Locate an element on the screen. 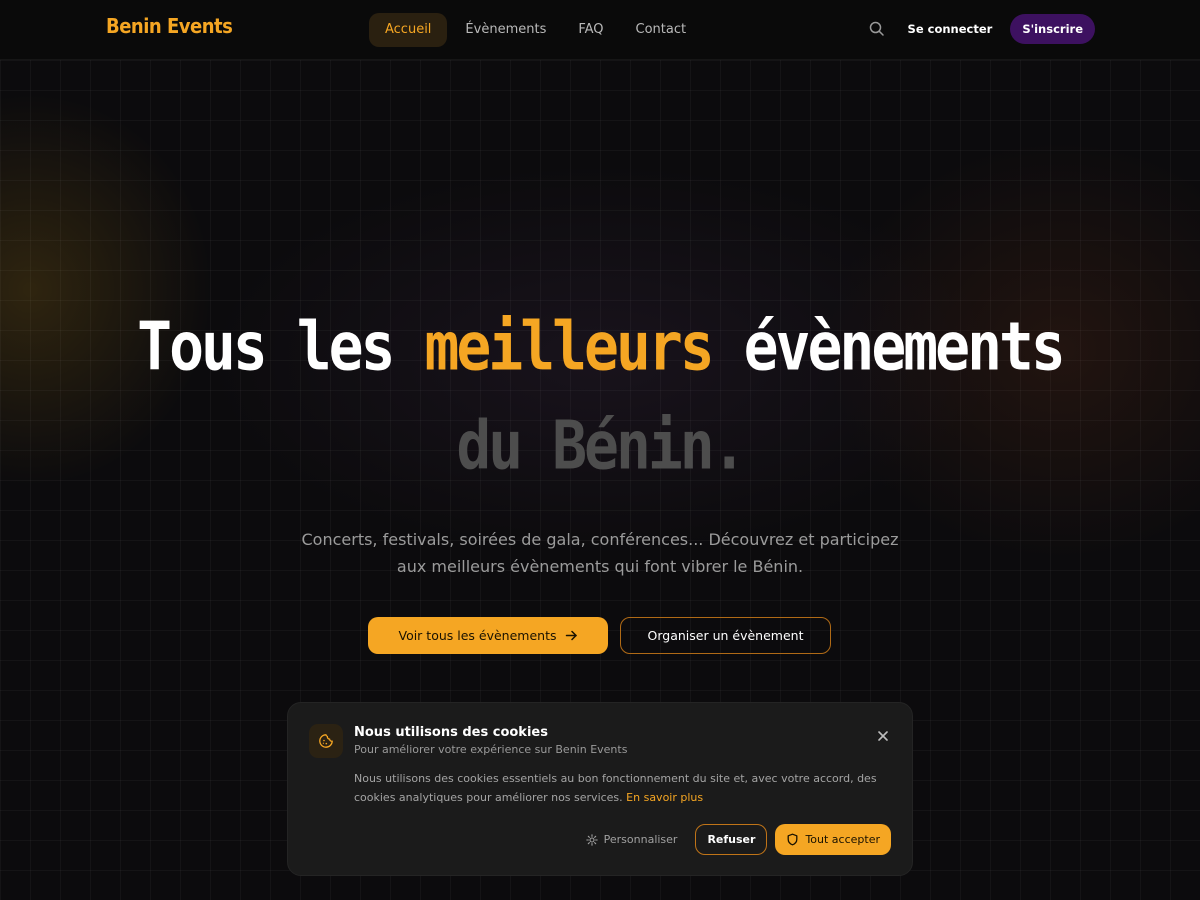 This screenshot has height=900, width=1200. hero-title-part2: évènements is located at coordinates (888, 346).